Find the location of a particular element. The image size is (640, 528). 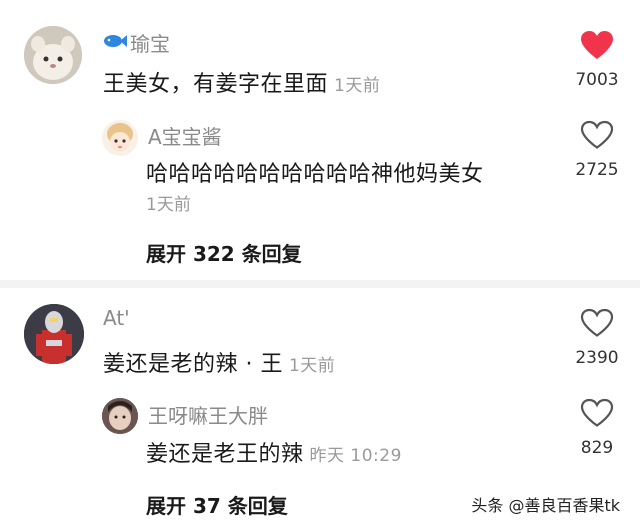

fish-badge-icon is located at coordinates (115, 43).